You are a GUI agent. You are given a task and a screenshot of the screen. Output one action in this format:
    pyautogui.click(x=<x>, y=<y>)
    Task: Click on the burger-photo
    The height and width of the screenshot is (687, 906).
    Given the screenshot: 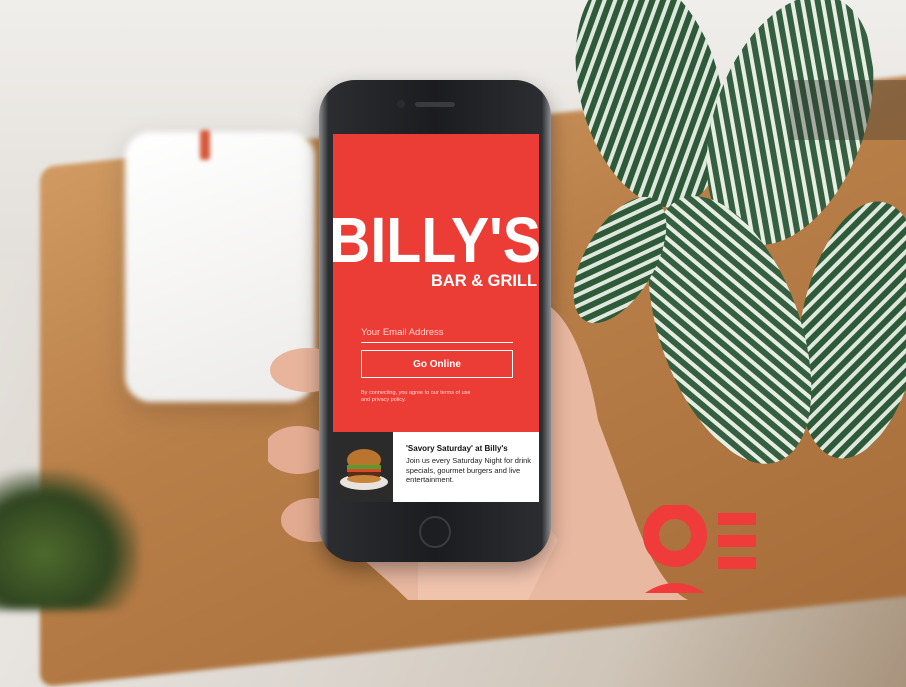 What is the action you would take?
    pyautogui.click(x=363, y=467)
    